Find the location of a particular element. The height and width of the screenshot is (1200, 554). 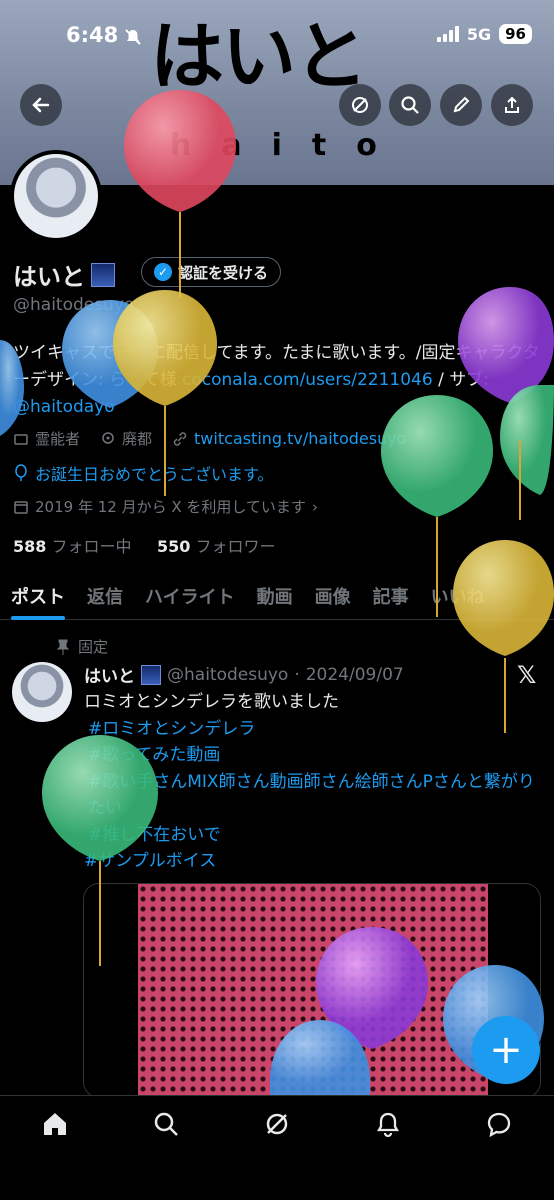

mute-bell-icon is located at coordinates (133, 39).